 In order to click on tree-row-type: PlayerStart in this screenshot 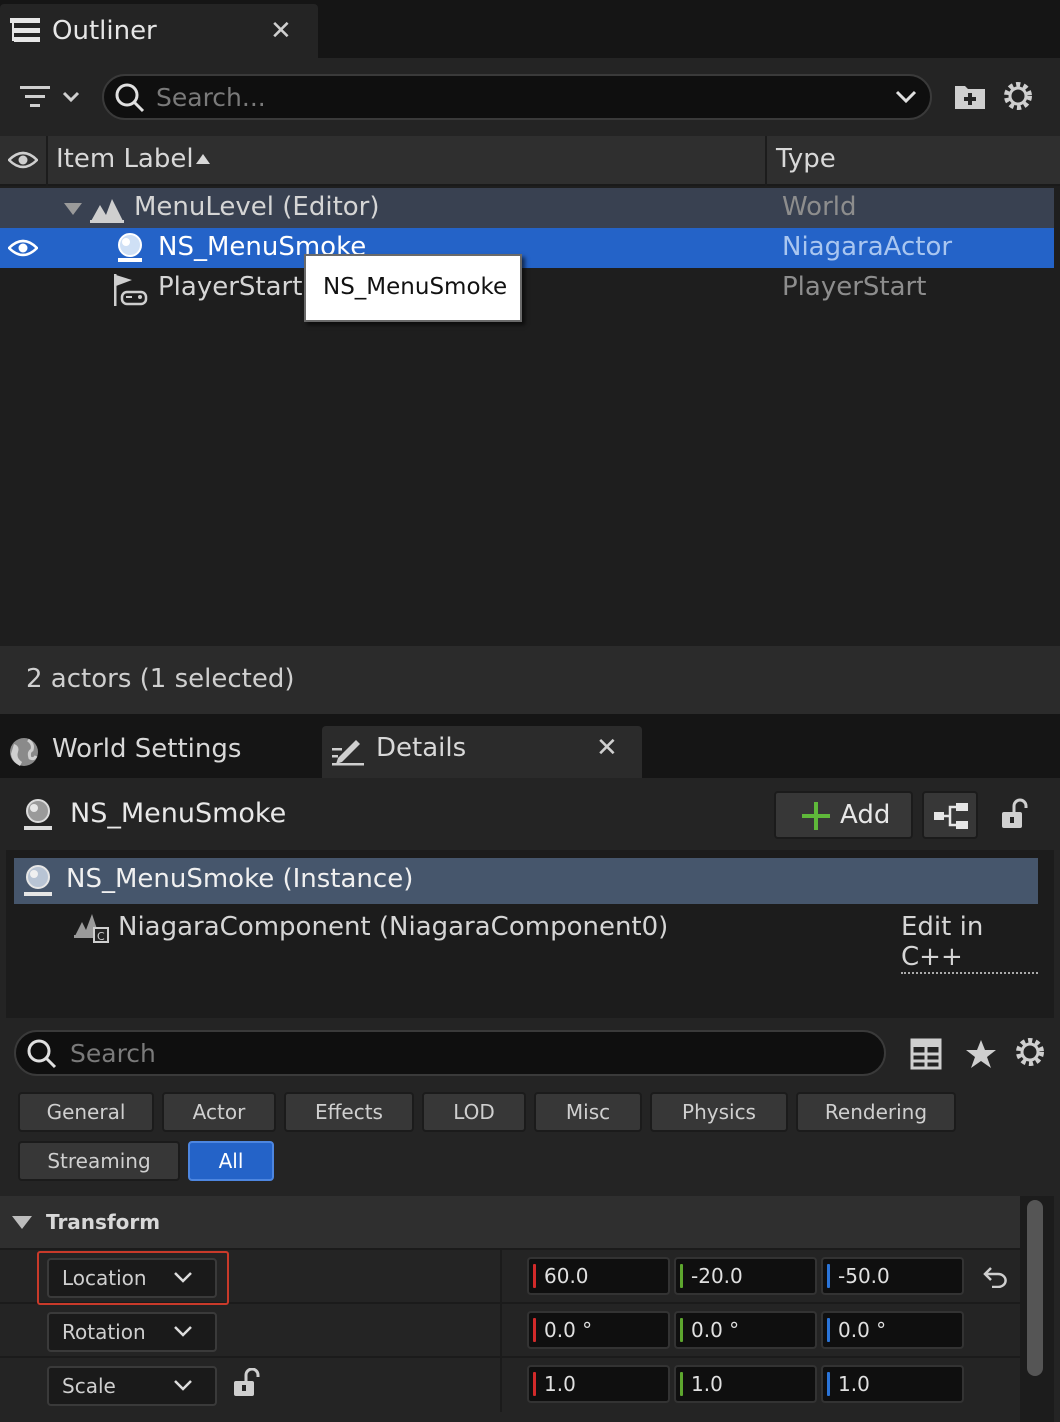, I will do `click(854, 287)`.